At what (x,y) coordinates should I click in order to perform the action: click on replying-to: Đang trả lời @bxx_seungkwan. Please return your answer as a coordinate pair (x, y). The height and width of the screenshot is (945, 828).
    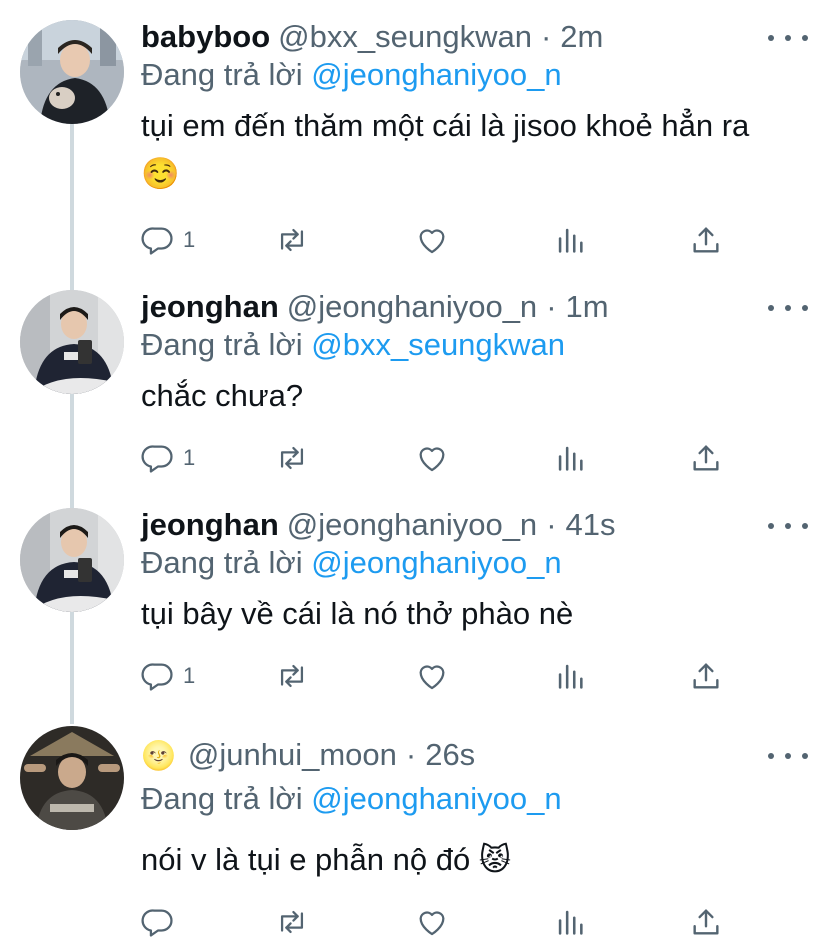
    Looking at the image, I should click on (474, 345).